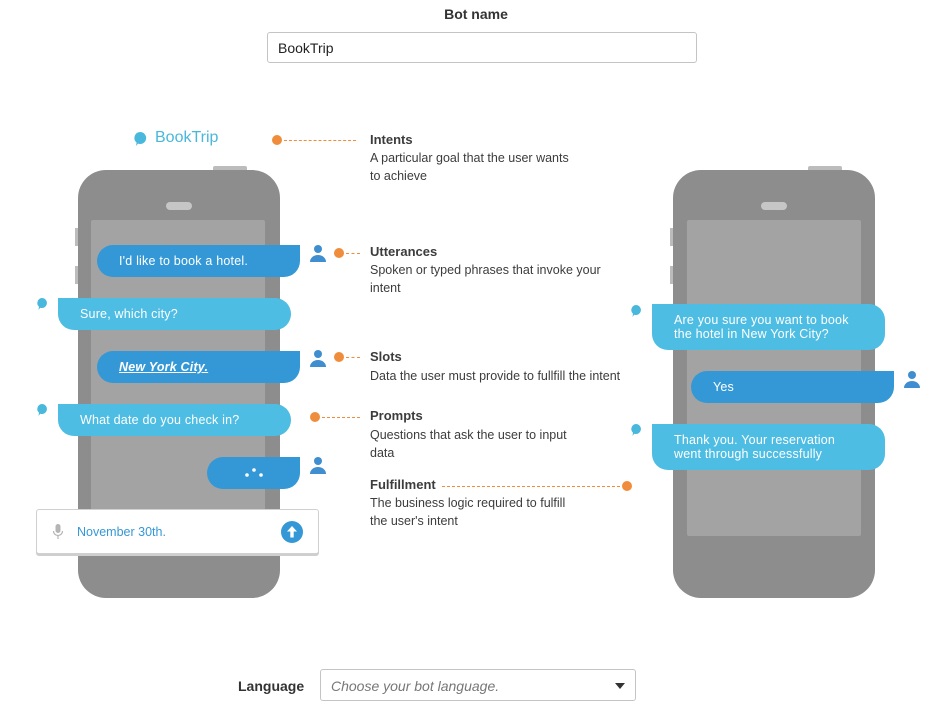 The image size is (952, 704). I want to click on annotation-desc: Questions that ask the user to input, so click(468, 435).